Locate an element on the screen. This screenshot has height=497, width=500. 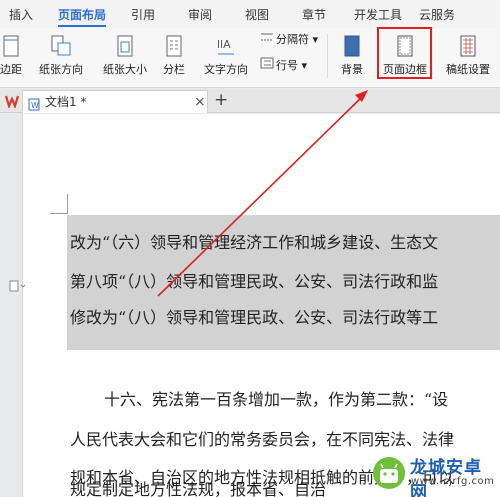
columns-button: 分栏 is located at coordinates (174, 55).